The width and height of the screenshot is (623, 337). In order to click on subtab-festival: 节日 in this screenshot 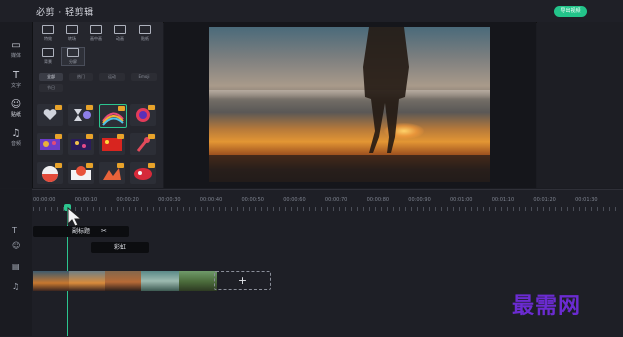, I will do `click(51, 88)`.